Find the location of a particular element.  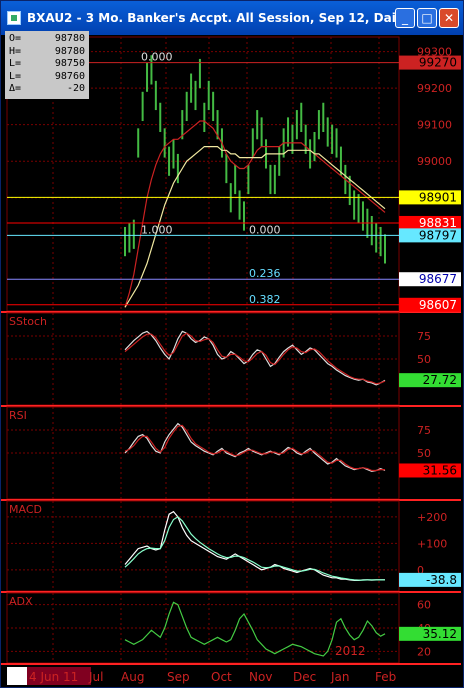

y-tick-label: 20 is located at coordinates (424, 651).